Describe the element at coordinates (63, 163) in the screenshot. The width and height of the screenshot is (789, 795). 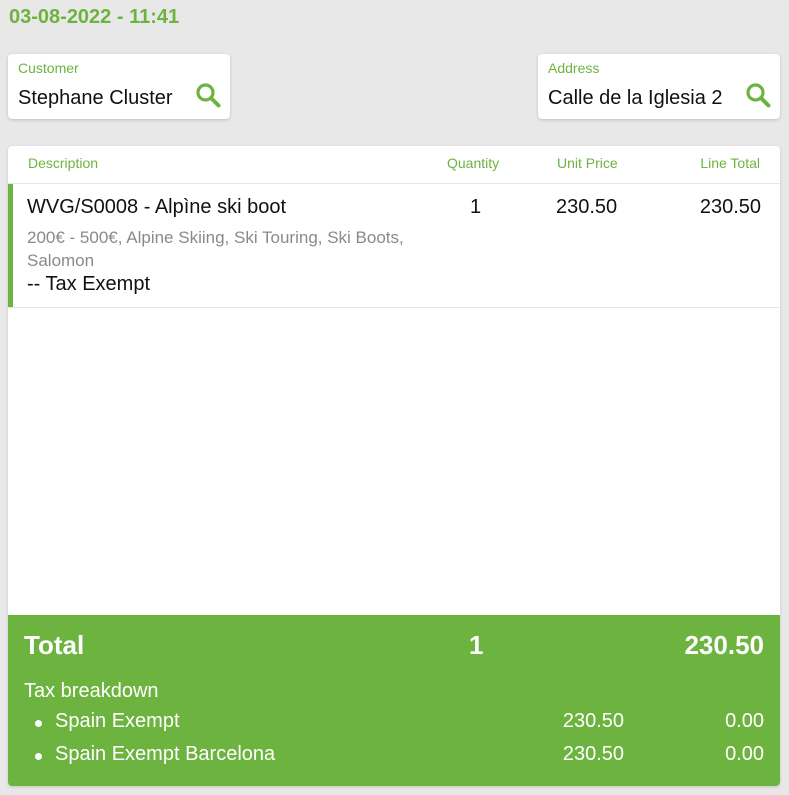
I see `column-header-description: Description` at that location.